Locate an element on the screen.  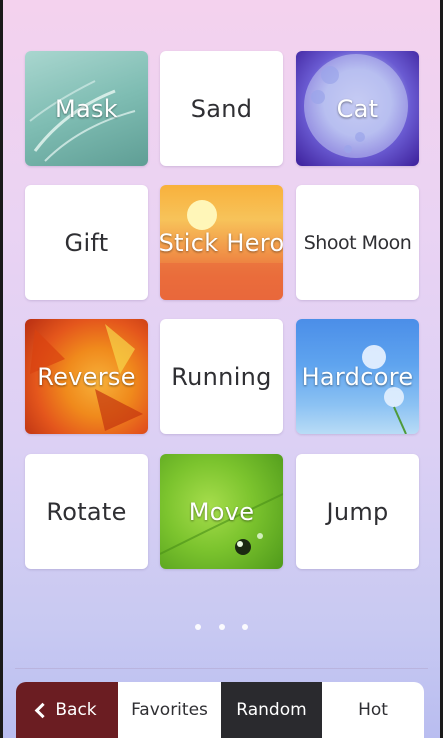
tab-hot: Hot is located at coordinates (373, 710).